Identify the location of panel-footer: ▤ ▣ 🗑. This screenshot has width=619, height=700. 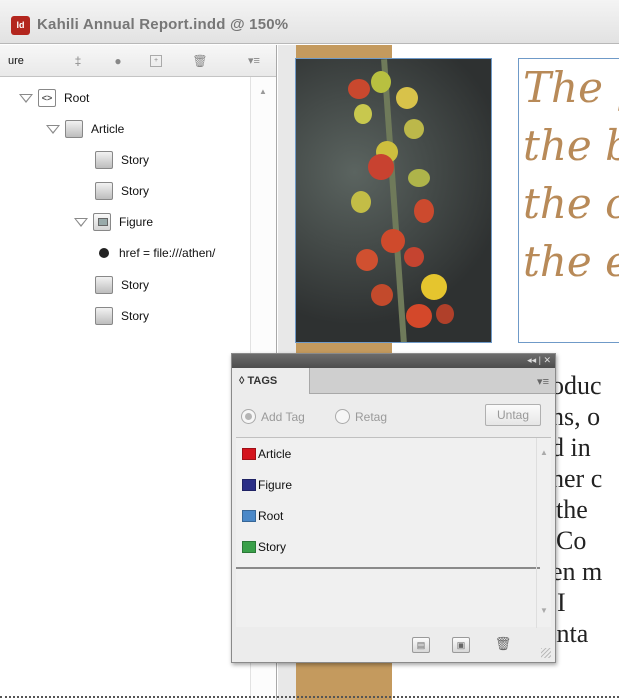
(393, 645).